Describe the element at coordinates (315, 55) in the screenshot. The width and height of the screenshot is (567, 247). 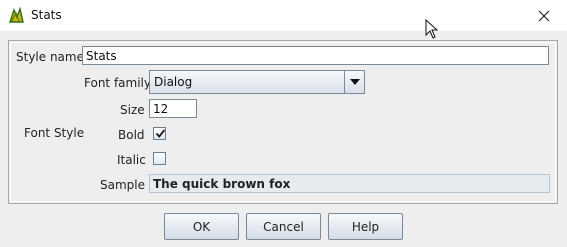
I see `style-name-field` at that location.